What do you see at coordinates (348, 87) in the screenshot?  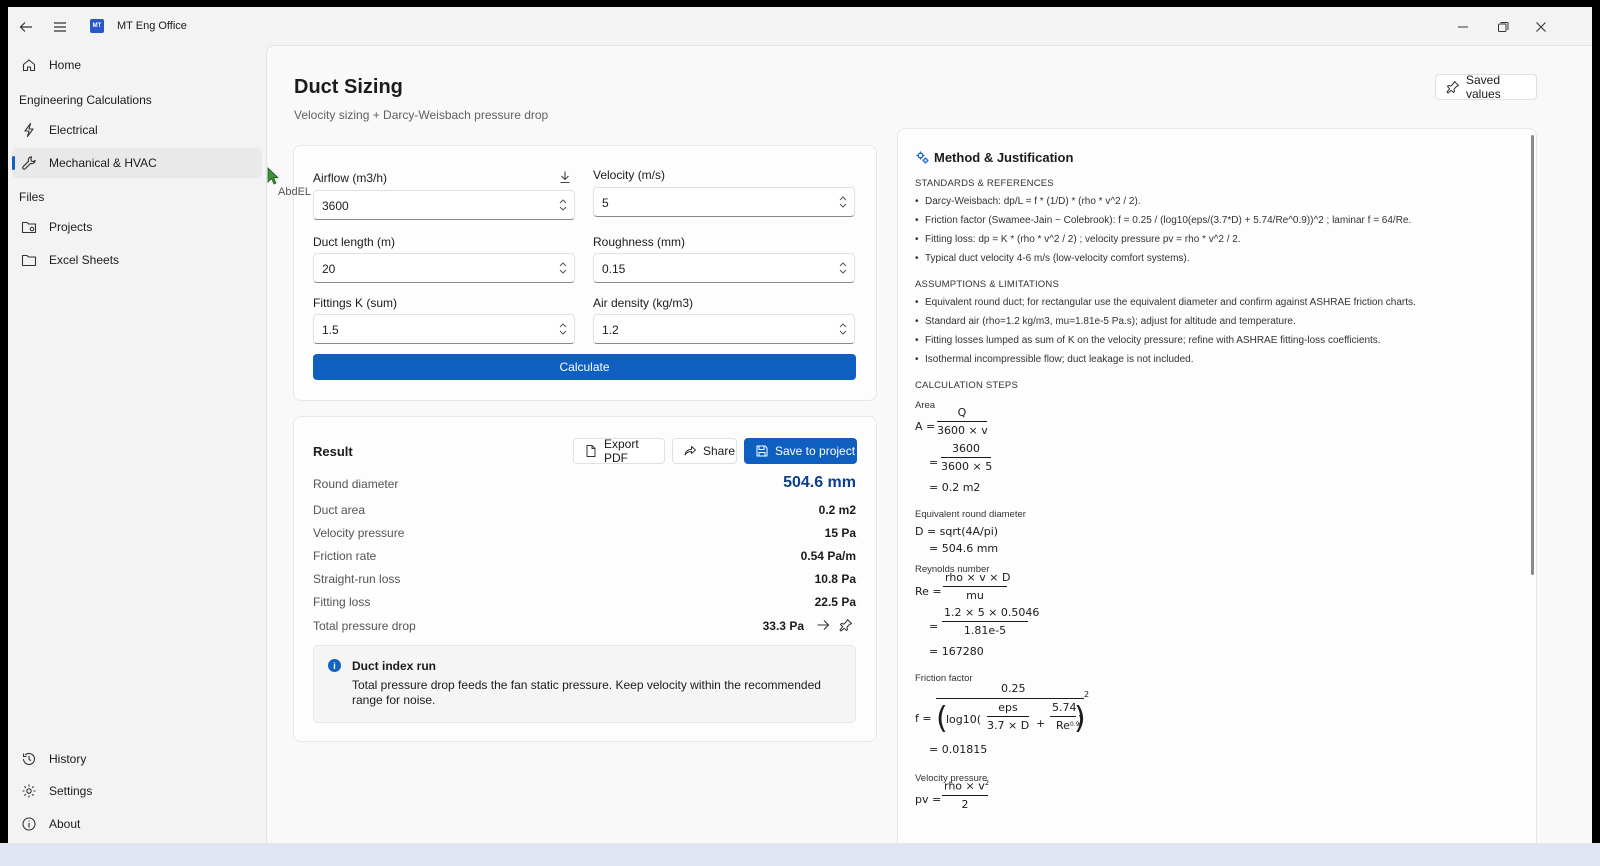 I see `page-title: Duct Sizing` at bounding box center [348, 87].